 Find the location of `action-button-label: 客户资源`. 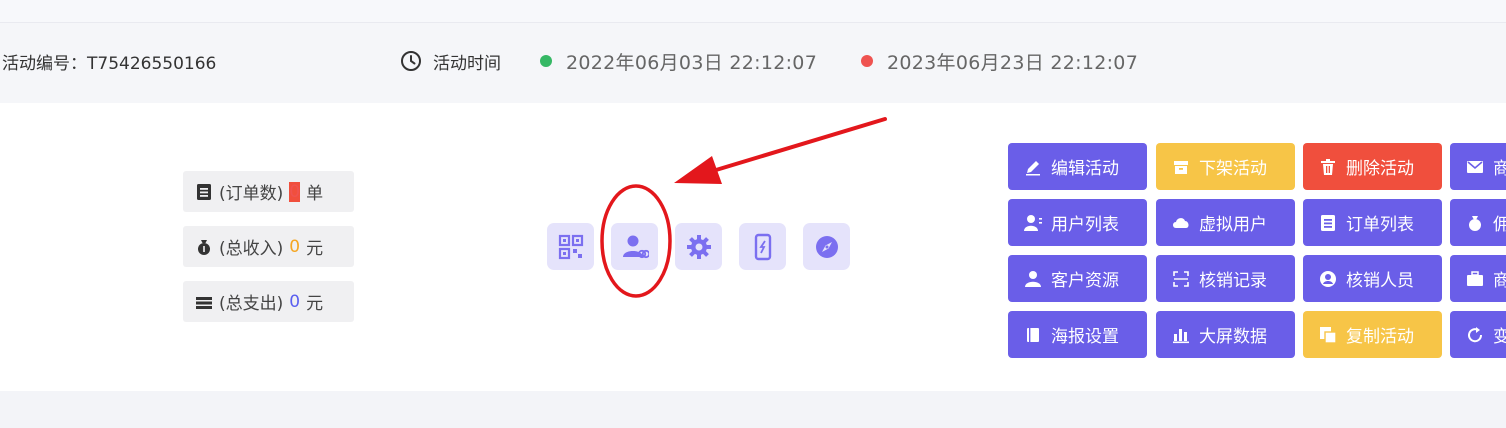

action-button-label: 客户资源 is located at coordinates (1085, 281).